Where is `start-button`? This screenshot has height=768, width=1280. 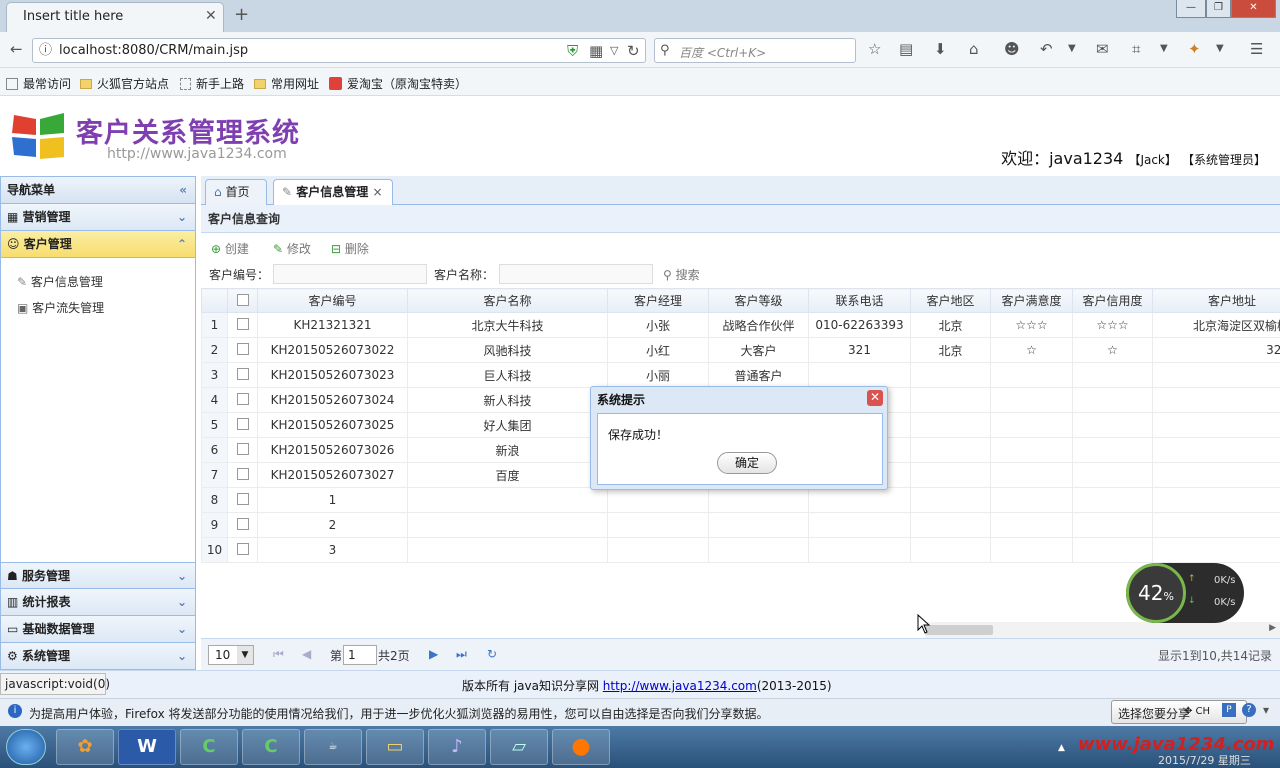
start-button is located at coordinates (26, 747).